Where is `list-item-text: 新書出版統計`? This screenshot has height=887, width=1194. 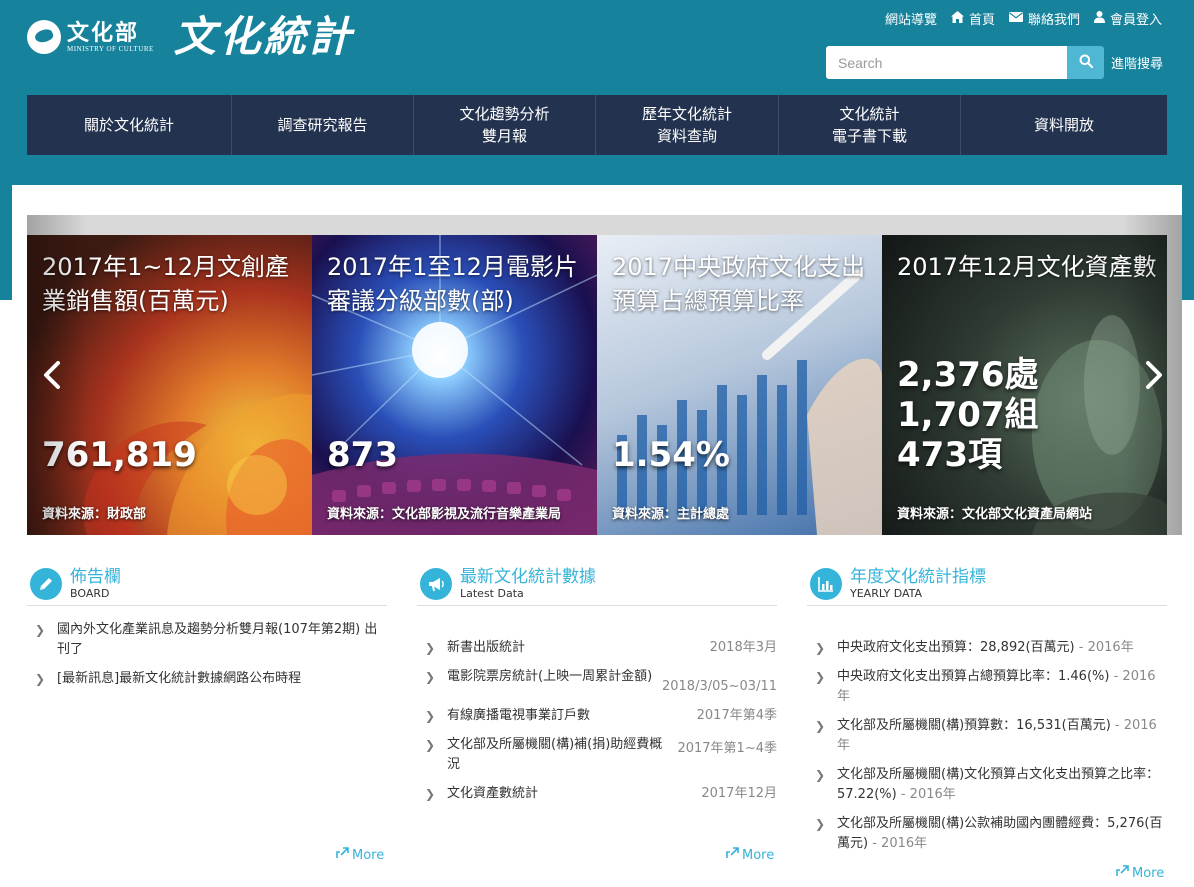
list-item-text: 新書出版統計 is located at coordinates (486, 647).